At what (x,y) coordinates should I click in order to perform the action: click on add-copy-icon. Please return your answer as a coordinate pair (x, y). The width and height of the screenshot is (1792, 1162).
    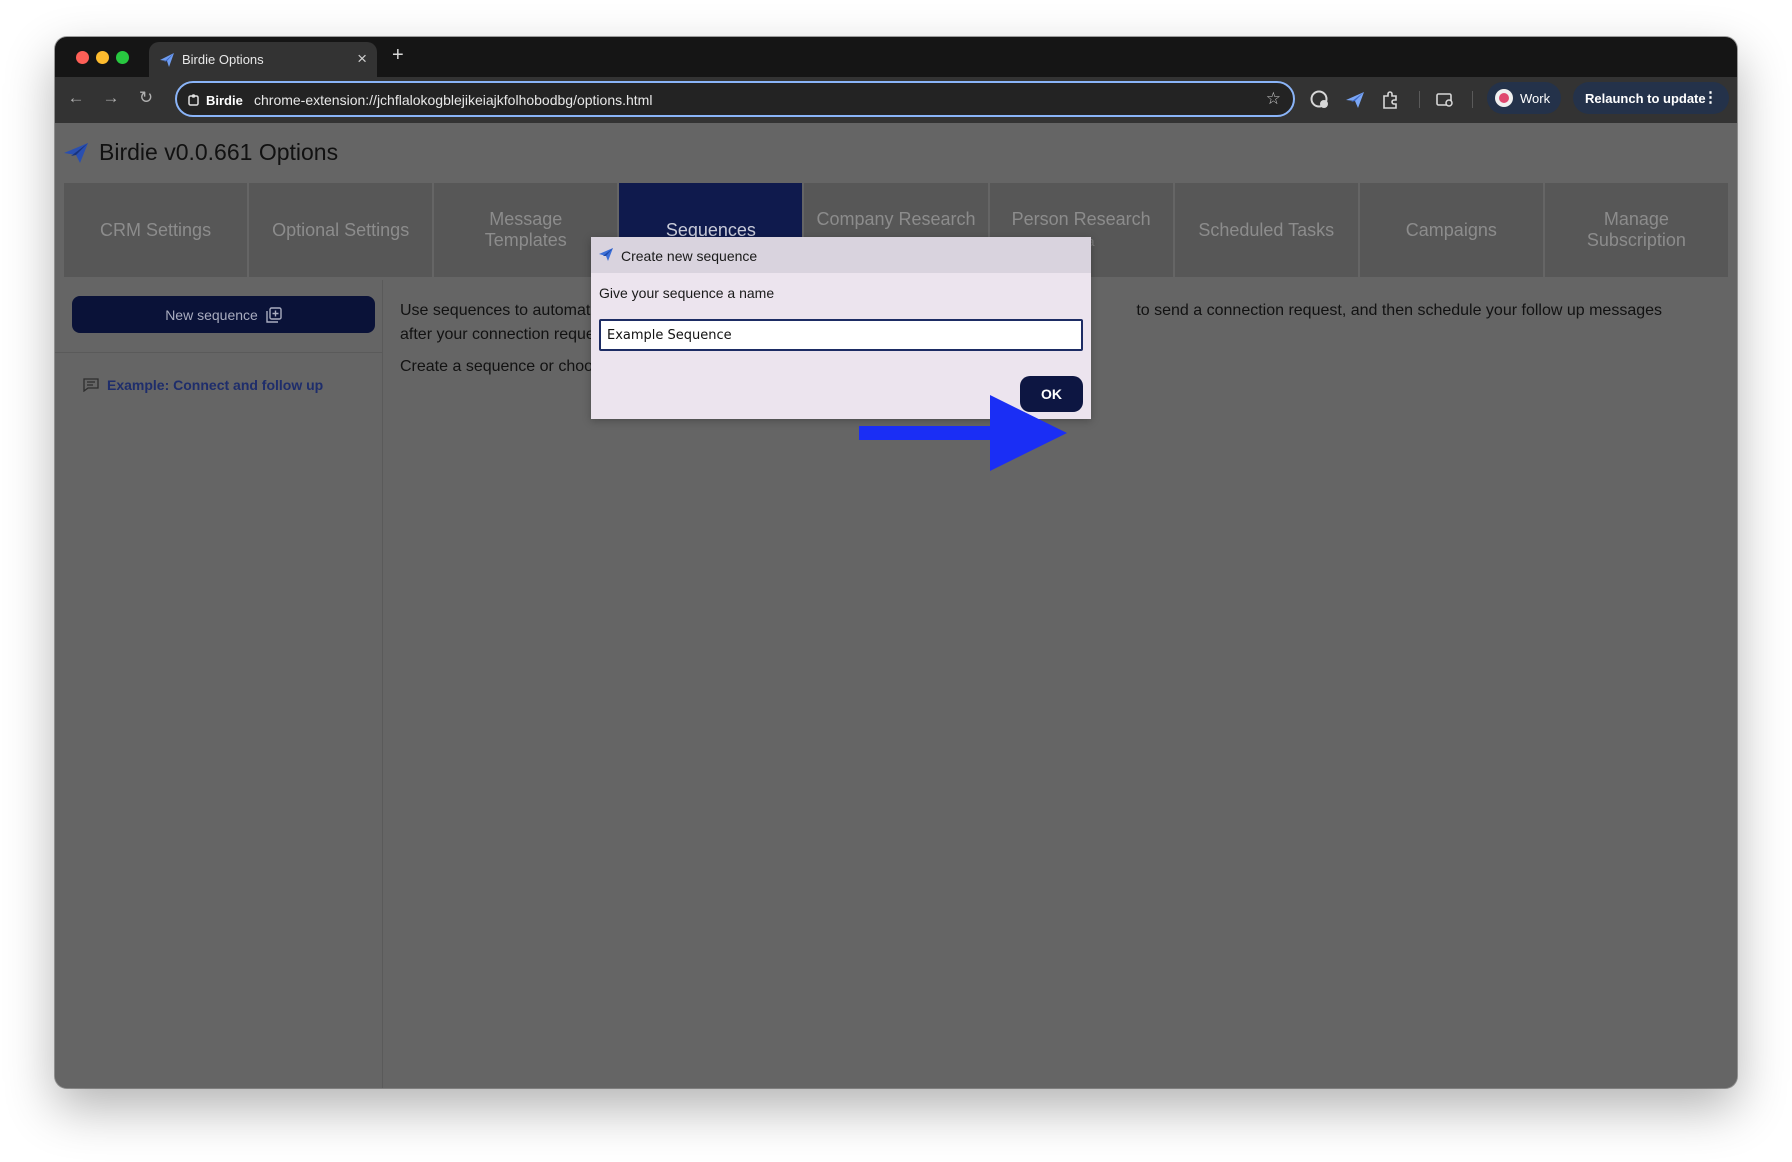
    Looking at the image, I should click on (274, 314).